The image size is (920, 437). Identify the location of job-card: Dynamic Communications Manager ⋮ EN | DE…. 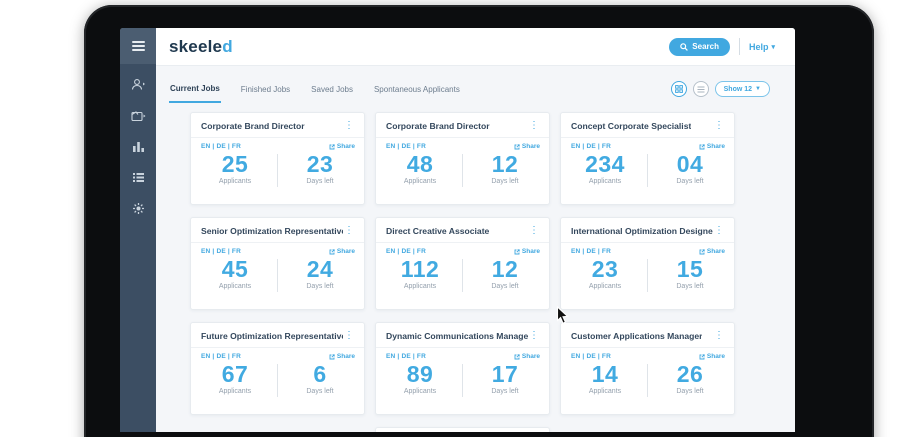
(462, 368).